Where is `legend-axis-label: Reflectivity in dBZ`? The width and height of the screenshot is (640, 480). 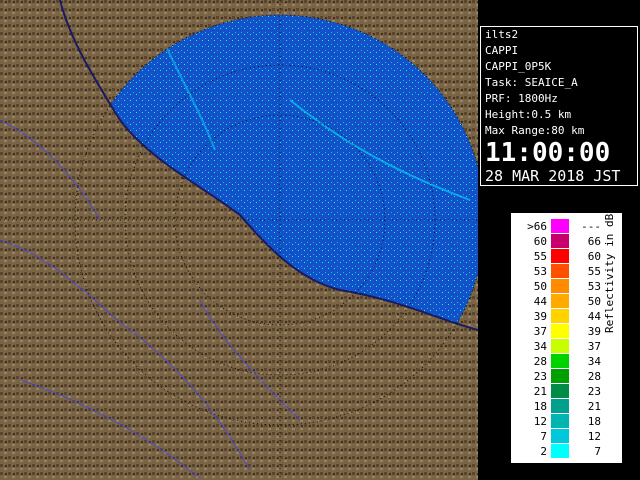
legend-axis-label: Reflectivity in dBZ is located at coordinates (609, 270).